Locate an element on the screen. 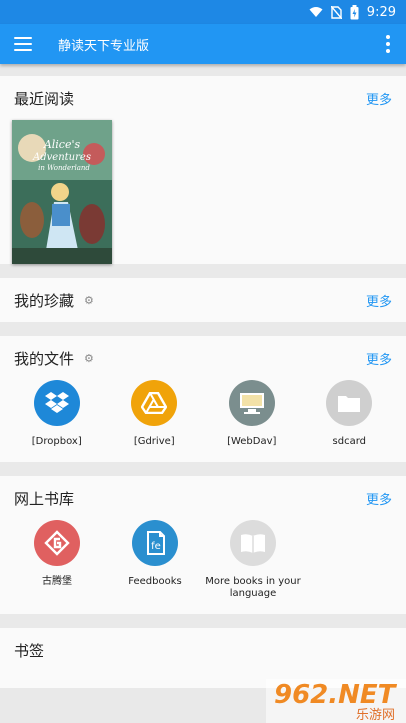 Image resolution: width=406 pixels, height=723 pixels. gutenberg-label: 古腾堡 is located at coordinates (57, 581).